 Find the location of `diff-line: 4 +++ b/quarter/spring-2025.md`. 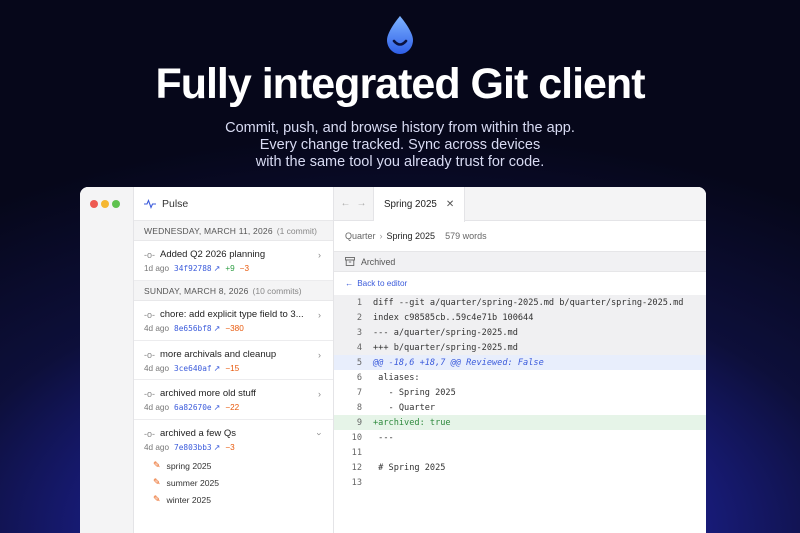

diff-line: 4 +++ b/quarter/spring-2025.md is located at coordinates (520, 347).